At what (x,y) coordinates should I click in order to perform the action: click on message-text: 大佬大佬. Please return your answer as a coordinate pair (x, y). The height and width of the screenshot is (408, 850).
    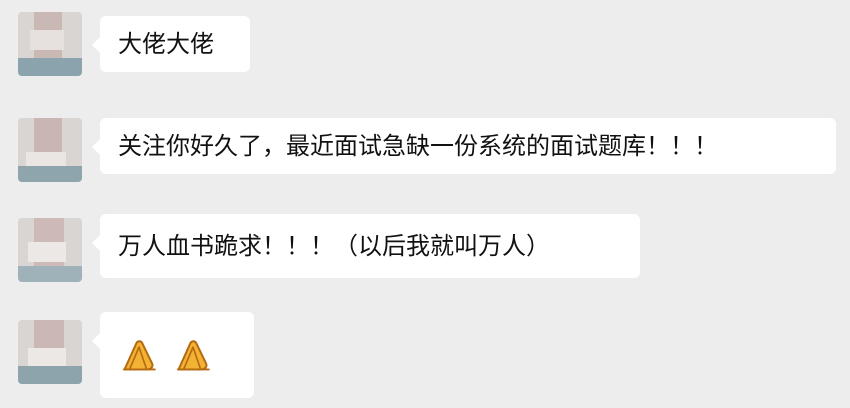
    Looking at the image, I should click on (166, 44).